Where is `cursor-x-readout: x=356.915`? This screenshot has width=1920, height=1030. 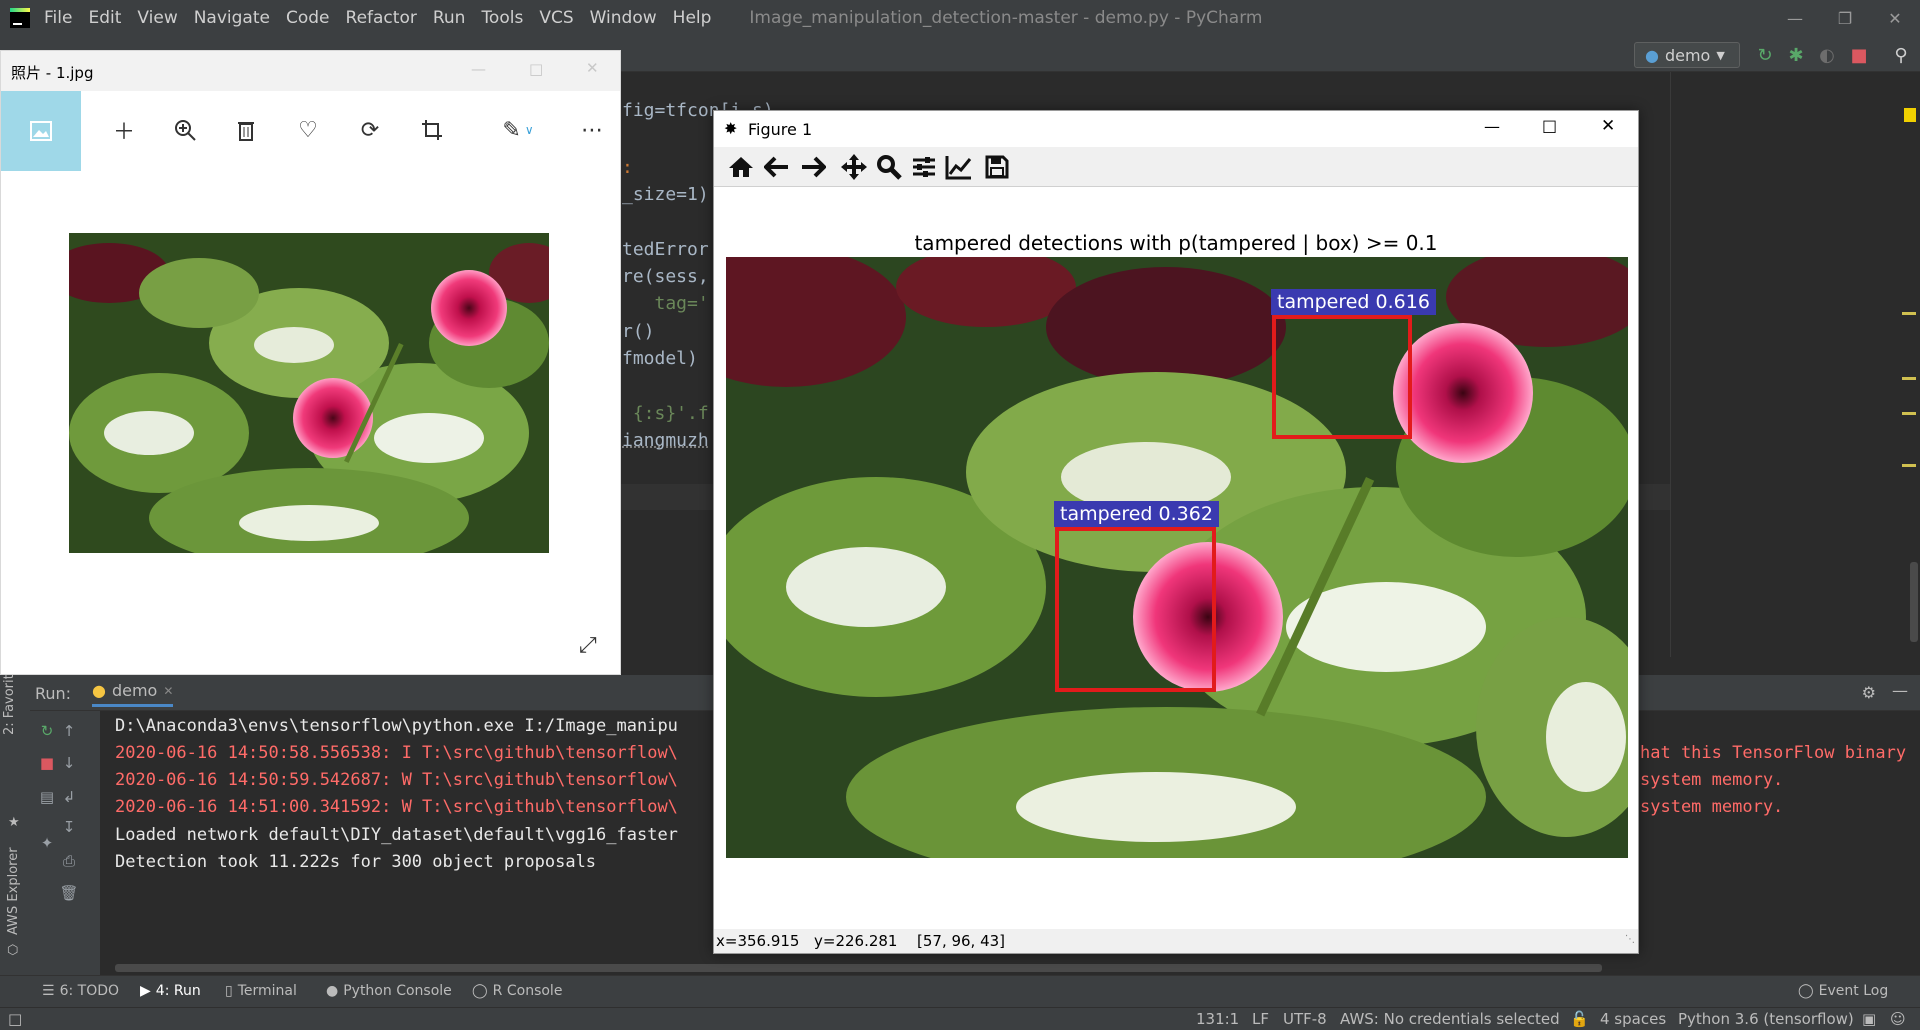 cursor-x-readout: x=356.915 is located at coordinates (758, 941).